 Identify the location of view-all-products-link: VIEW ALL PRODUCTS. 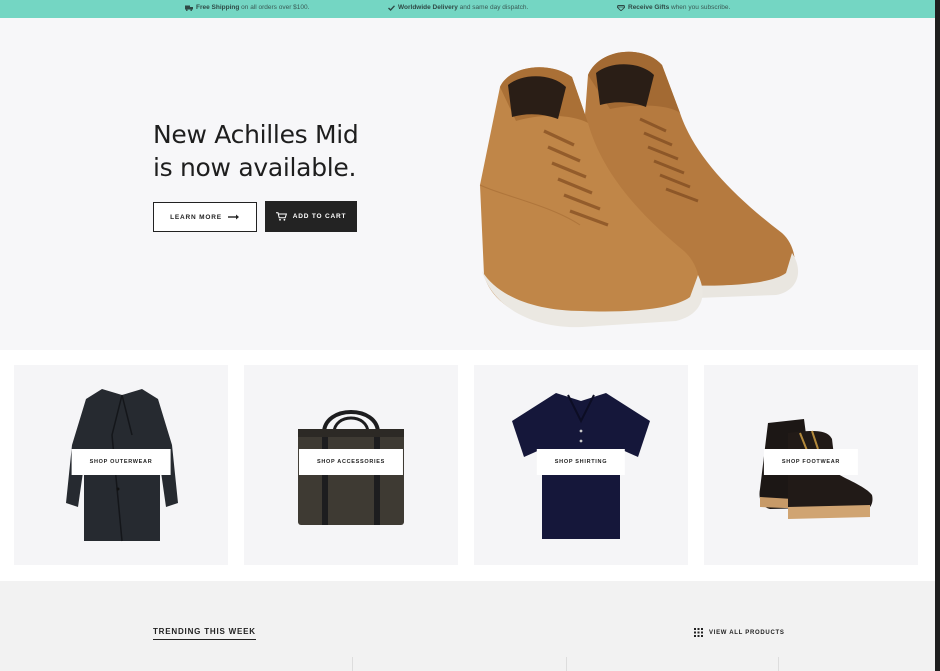
(739, 632).